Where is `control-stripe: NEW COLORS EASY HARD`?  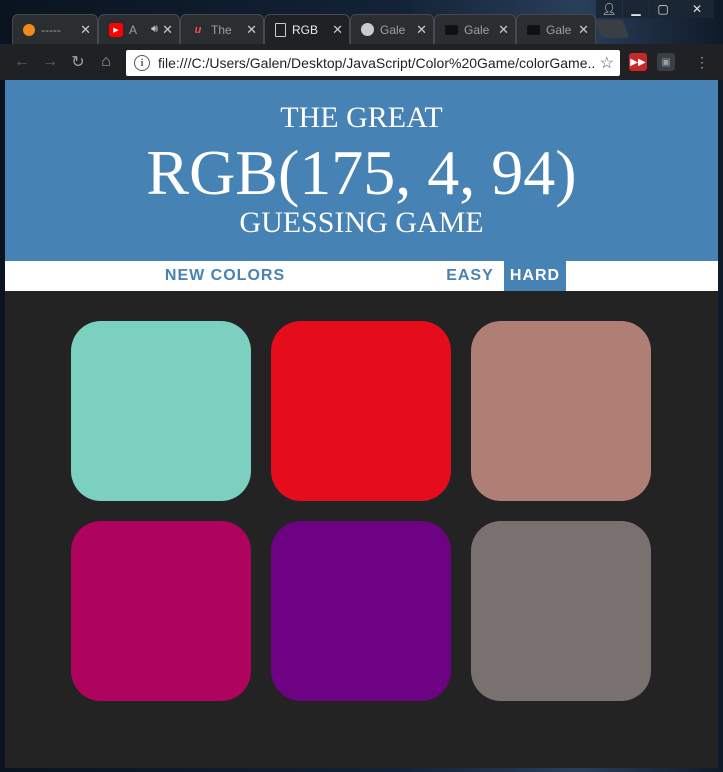
control-stripe: NEW COLORS EASY HARD is located at coordinates (361, 276).